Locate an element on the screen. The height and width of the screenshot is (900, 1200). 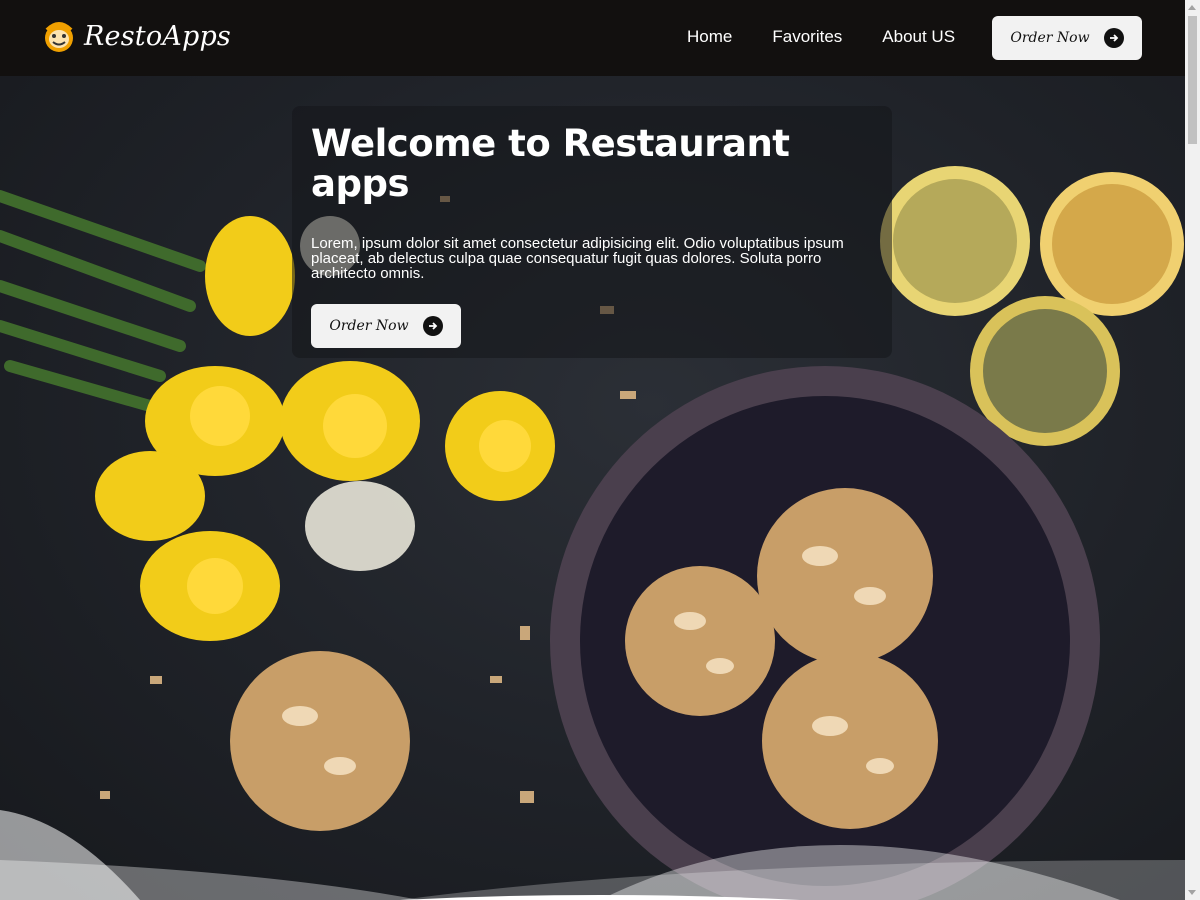
nav-order-now-button: Order Now is located at coordinates (1067, 38).